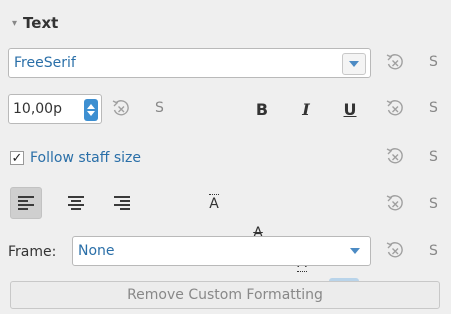 The width and height of the screenshot is (451, 314). Describe the element at coordinates (262, 109) in the screenshot. I see `bold-button: B` at that location.